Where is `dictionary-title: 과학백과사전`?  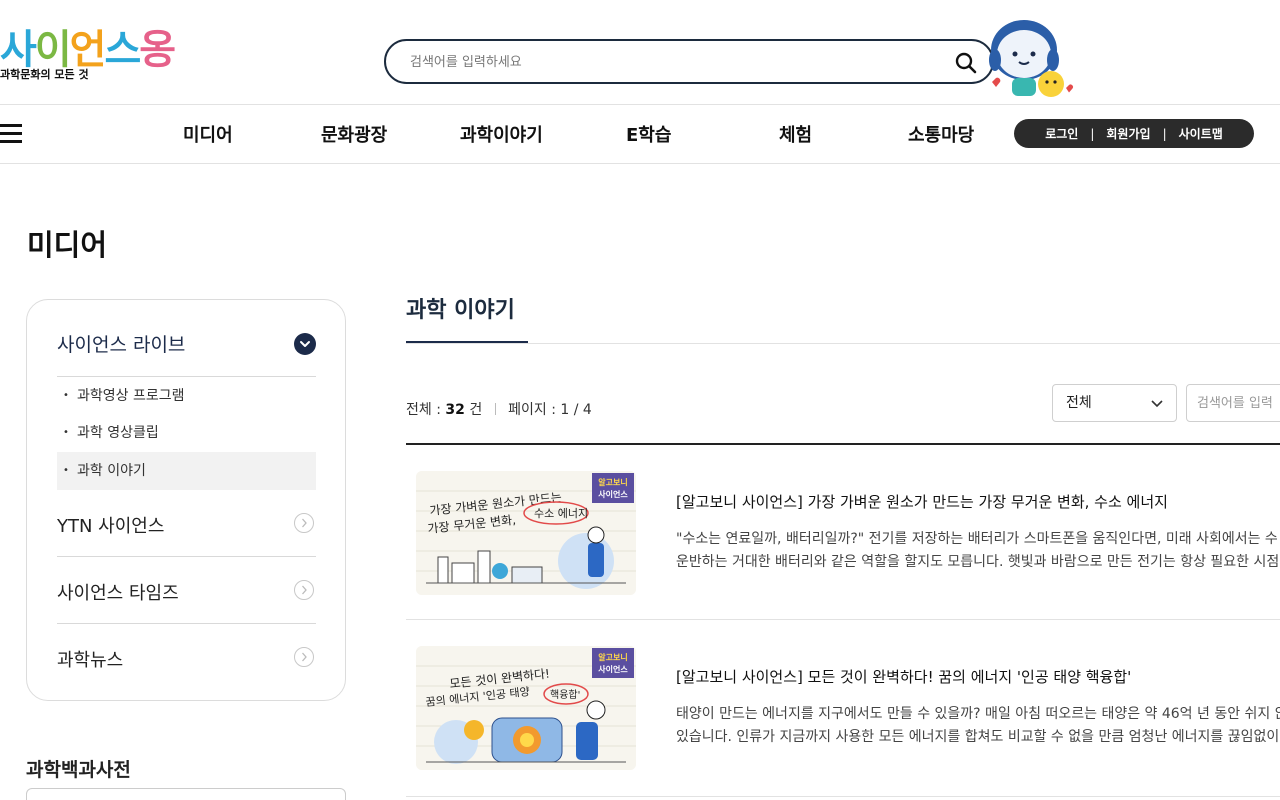 dictionary-title: 과학백과사전 is located at coordinates (78, 770).